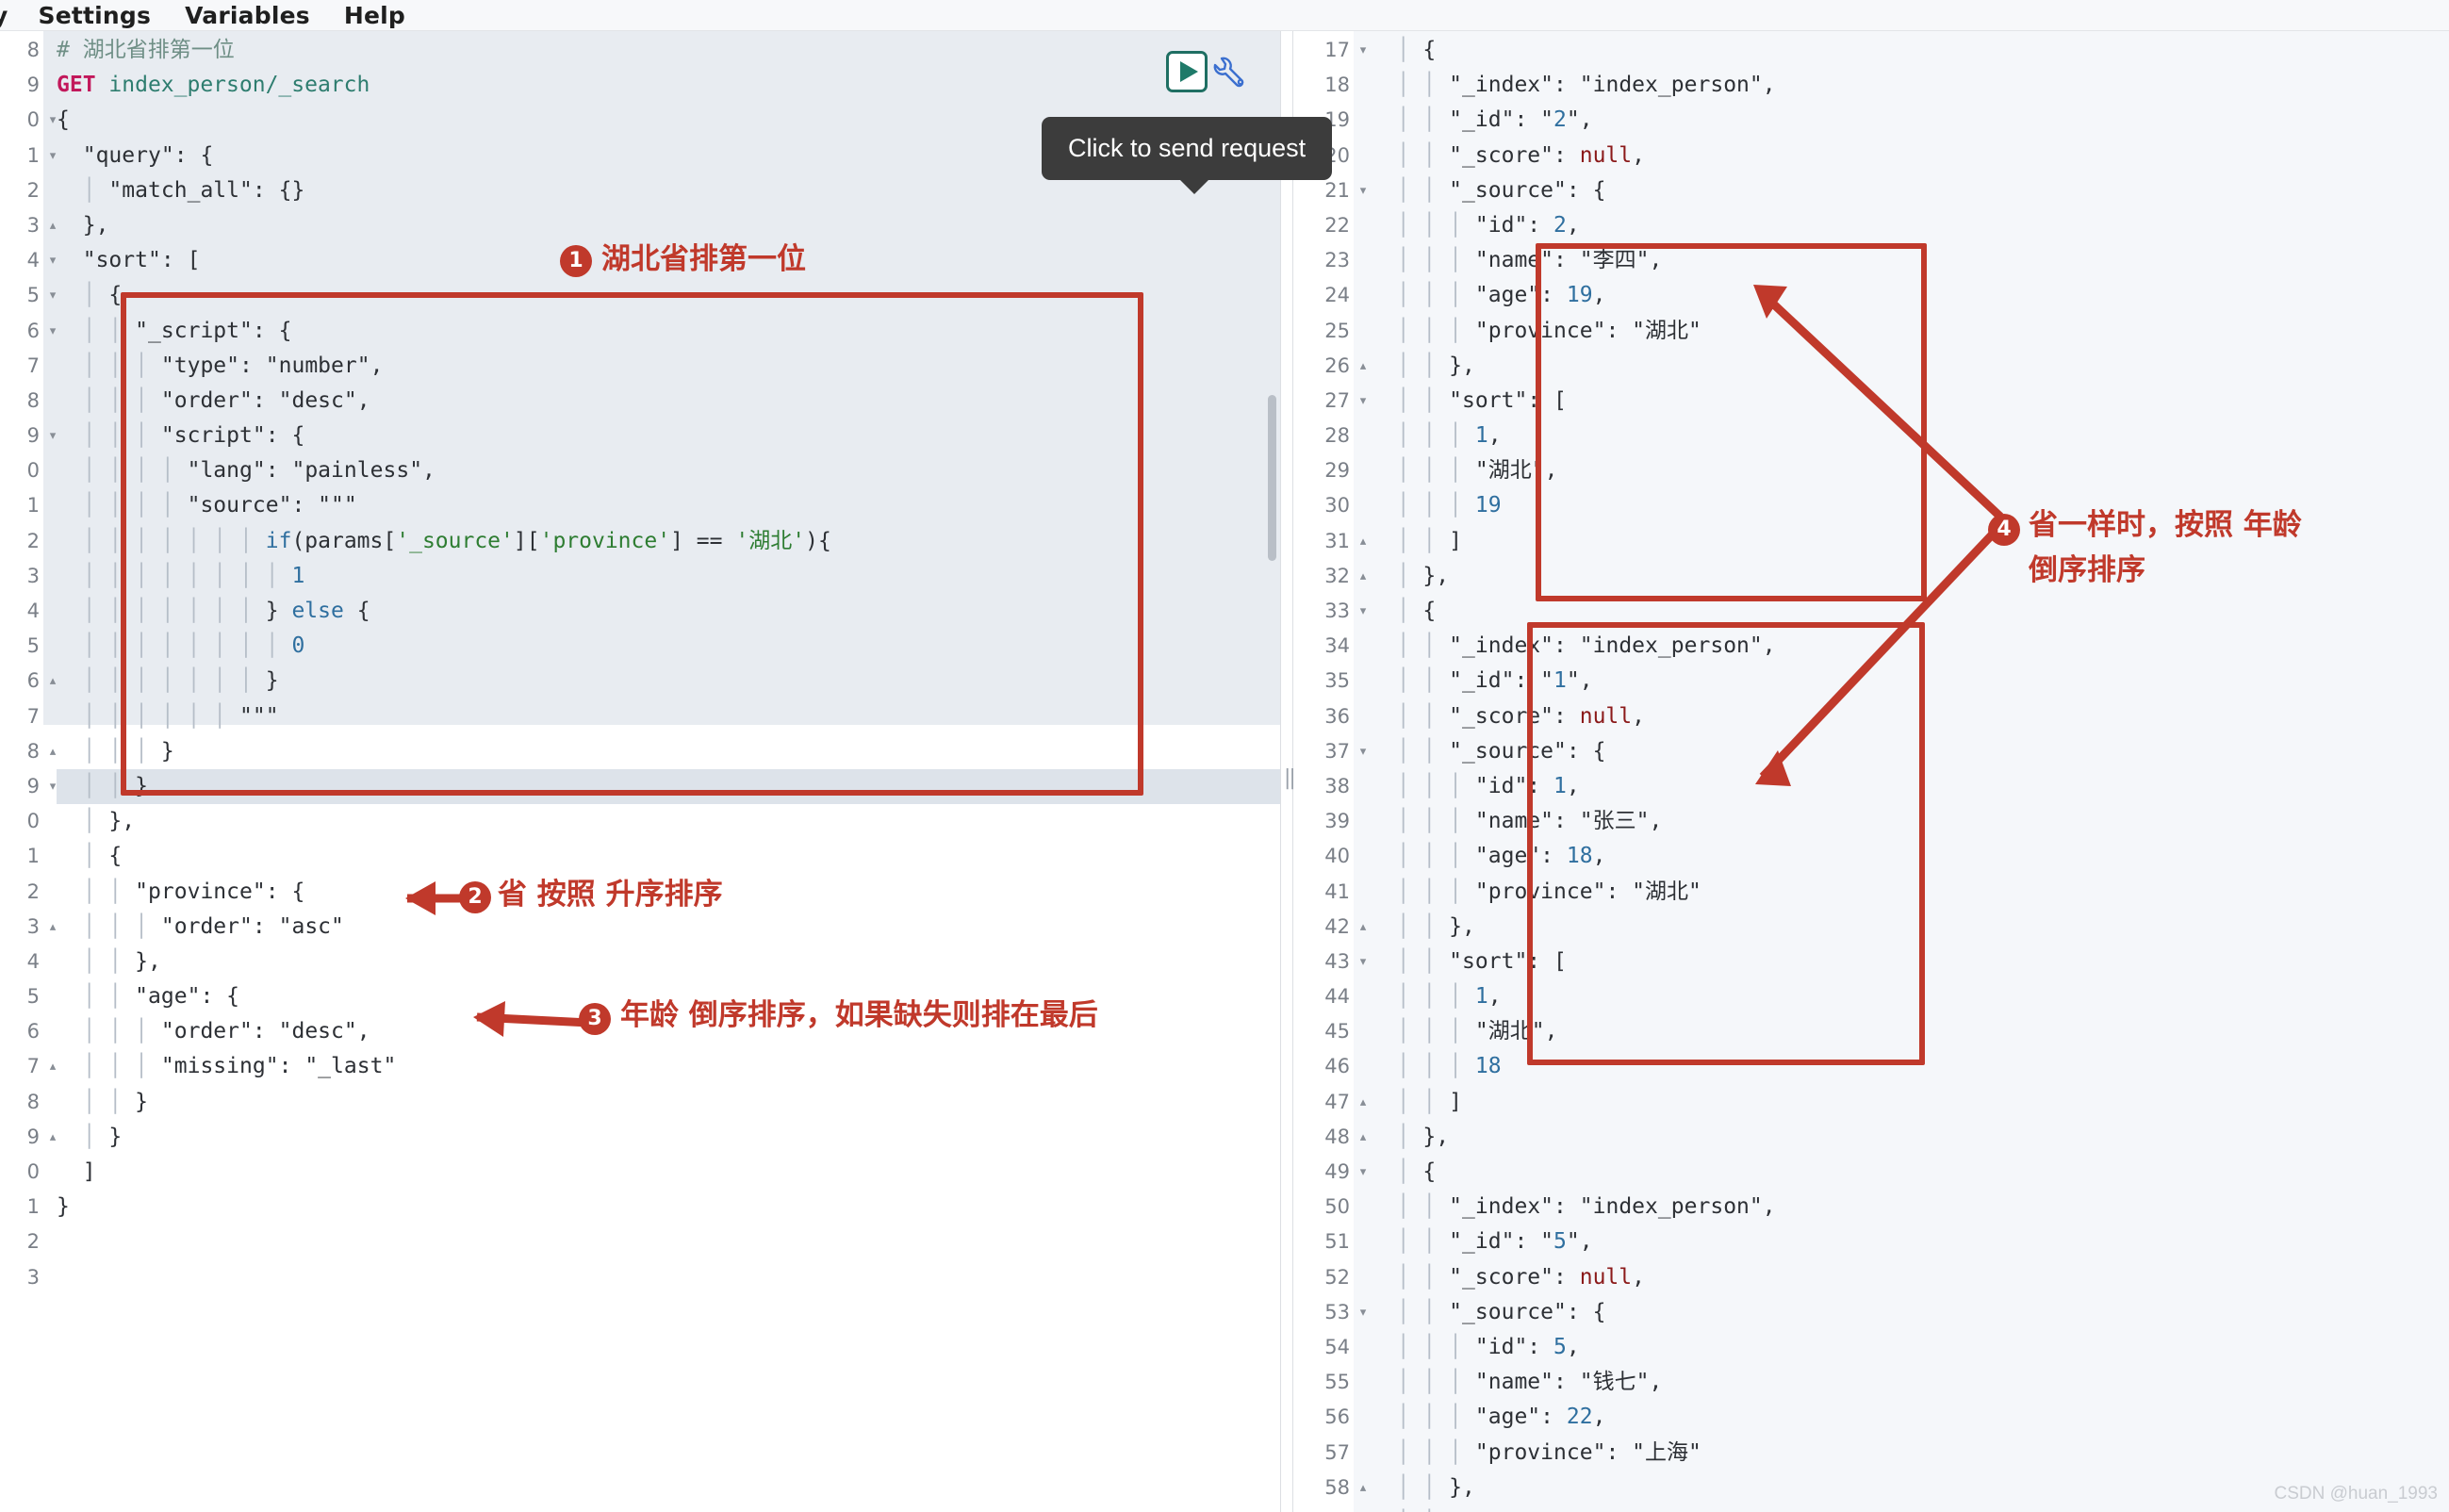 This screenshot has height=1512, width=2449. Describe the element at coordinates (668, 1207) in the screenshot. I see `code-line: }` at that location.